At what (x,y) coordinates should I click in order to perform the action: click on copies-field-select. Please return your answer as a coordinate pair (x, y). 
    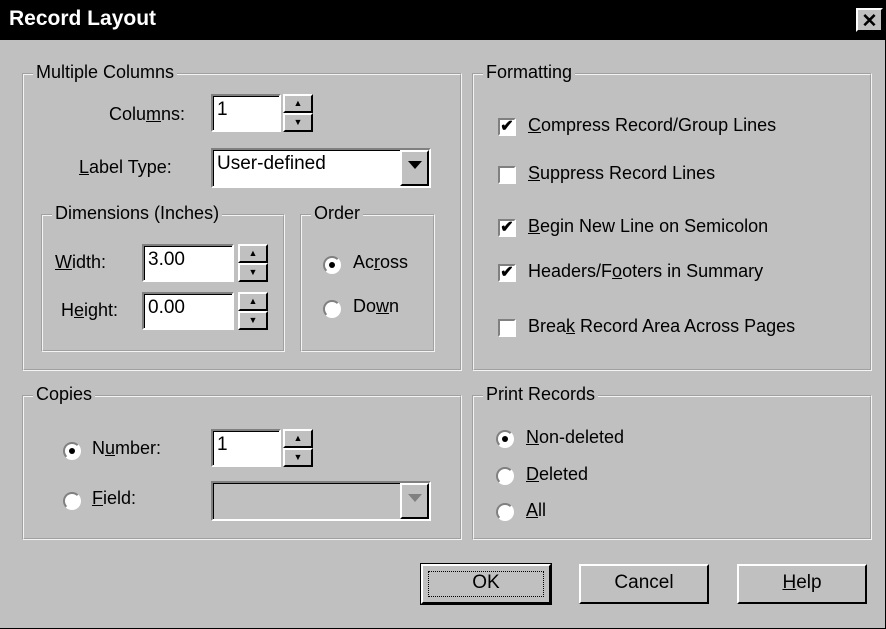
    Looking at the image, I should click on (321, 501).